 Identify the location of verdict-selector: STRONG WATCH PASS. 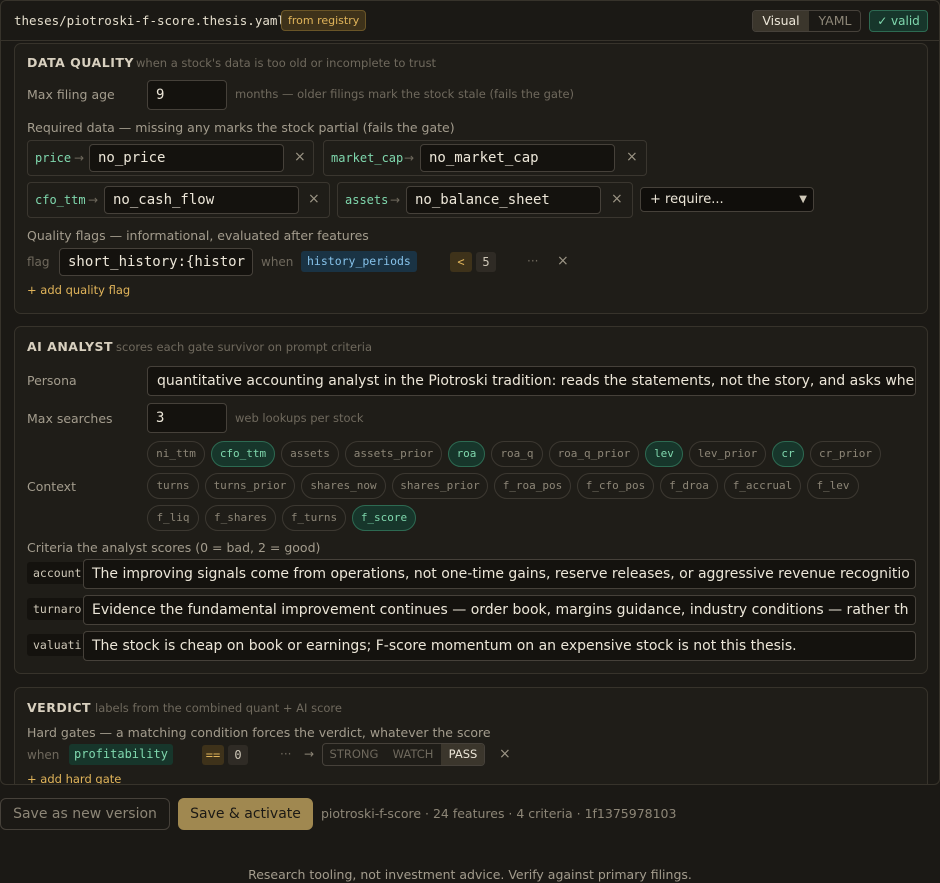
(403, 754).